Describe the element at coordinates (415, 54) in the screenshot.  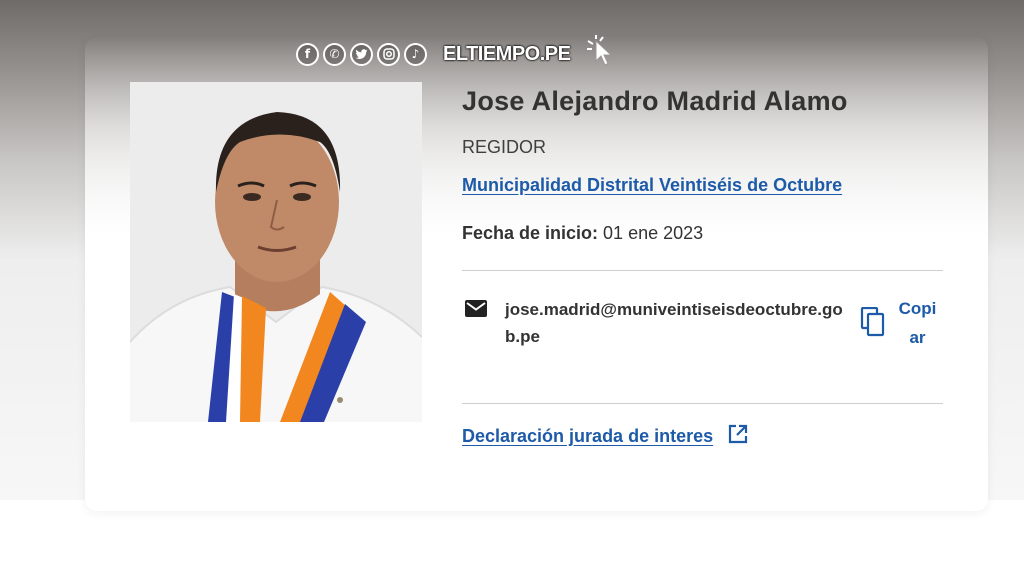
I see `tiktok-icon: ♪` at that location.